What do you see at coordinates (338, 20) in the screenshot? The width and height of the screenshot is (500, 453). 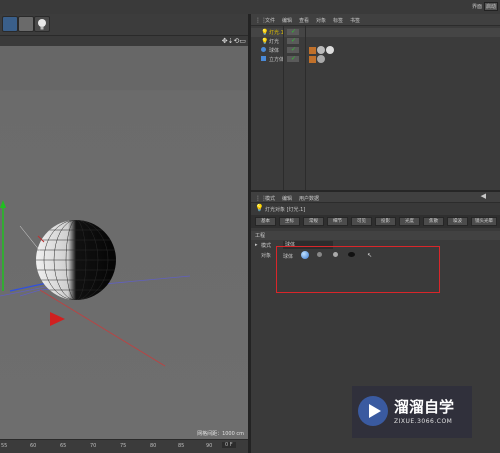 I see `menu-tags: 标签` at bounding box center [338, 20].